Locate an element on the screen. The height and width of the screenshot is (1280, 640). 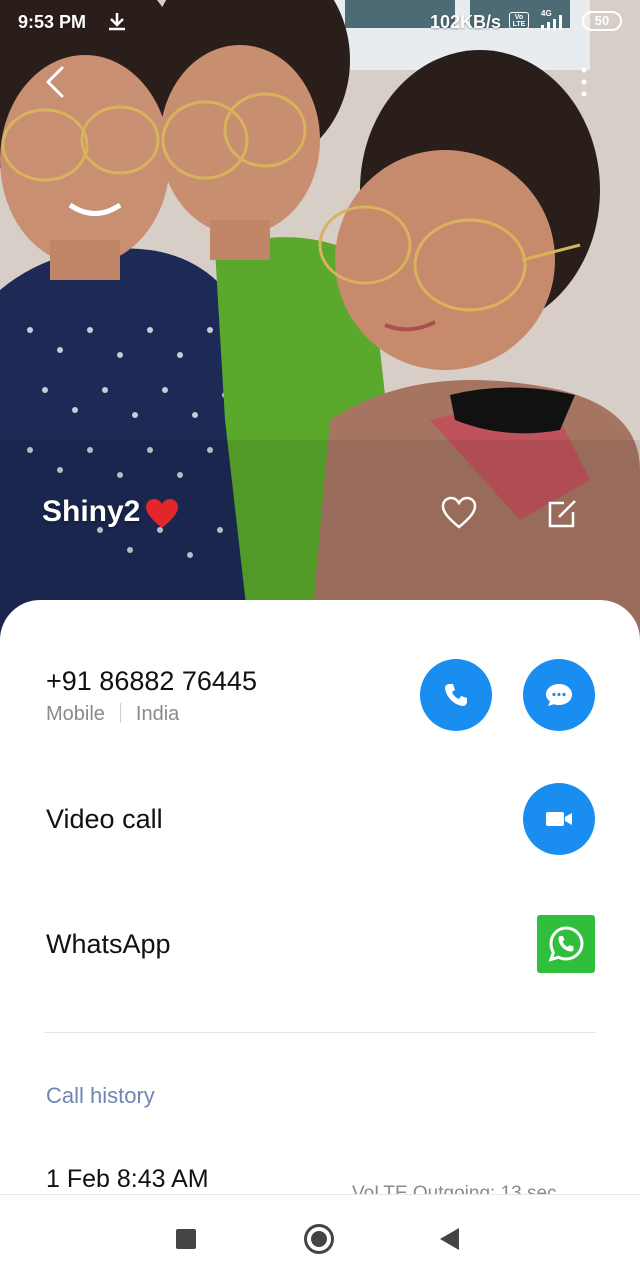
meta-separator is located at coordinates (120, 713).